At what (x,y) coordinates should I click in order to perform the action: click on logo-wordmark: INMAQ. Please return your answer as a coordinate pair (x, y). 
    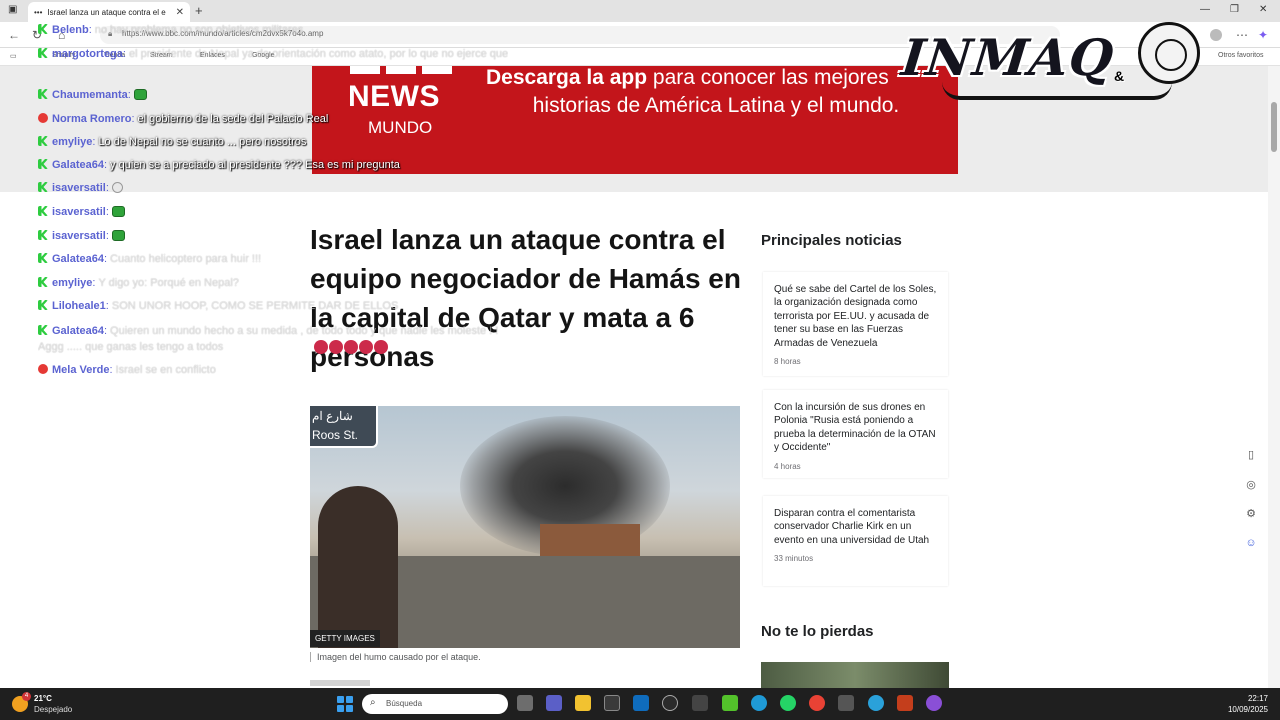
    Looking at the image, I should click on (1007, 57).